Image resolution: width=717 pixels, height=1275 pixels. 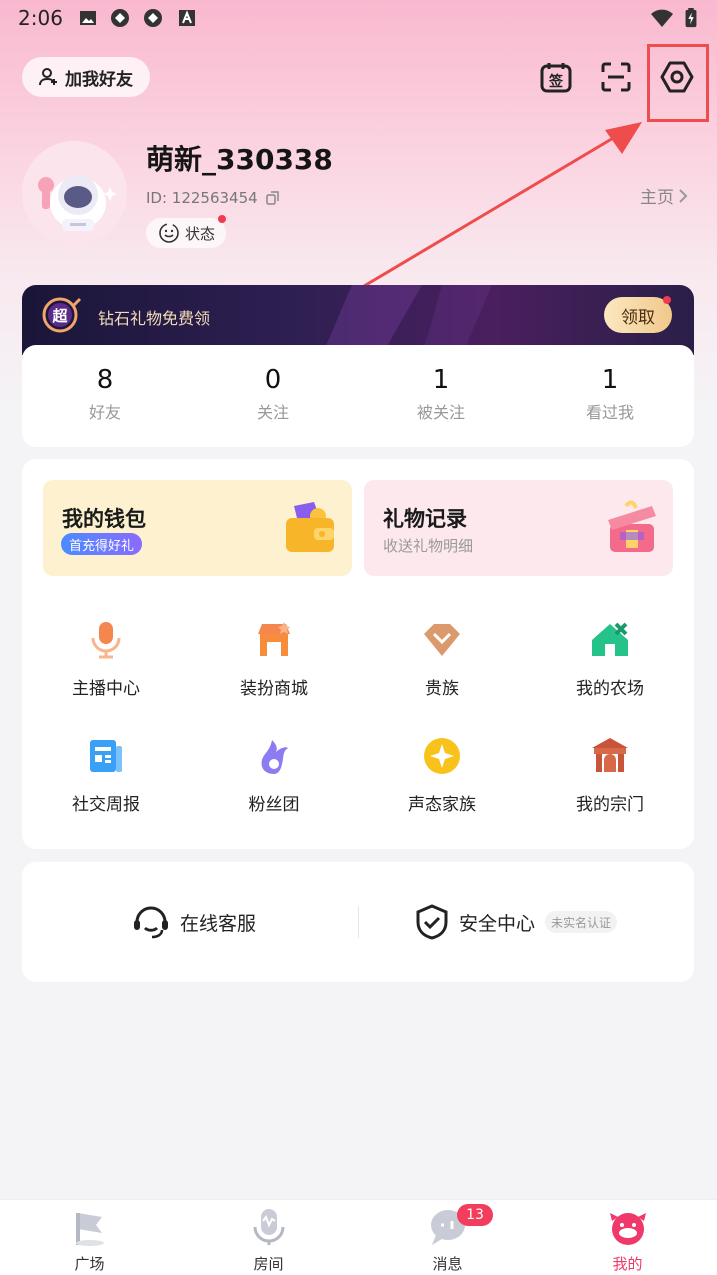 I want to click on user-id: ID: 122563454, so click(x=202, y=198).